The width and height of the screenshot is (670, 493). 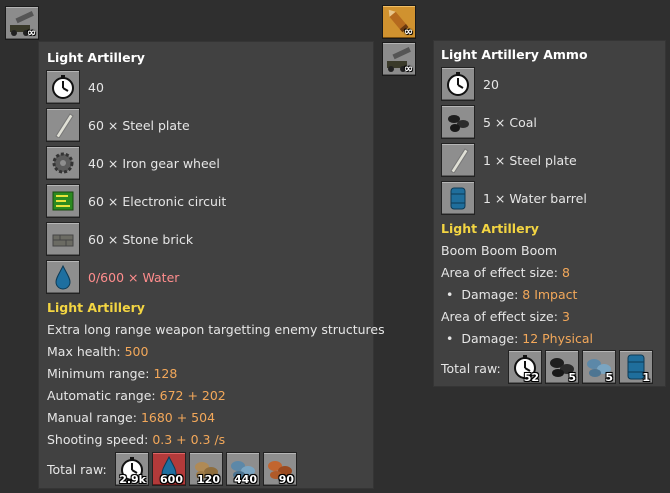 I want to click on stat-label: Minimum range:, so click(x=100, y=373).